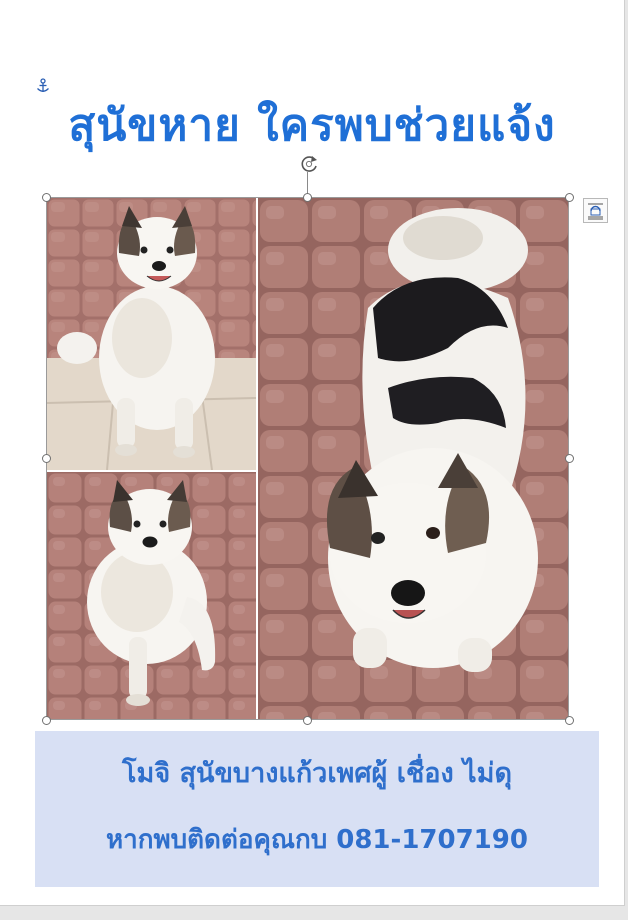 This screenshot has width=628, height=920. Describe the element at coordinates (569, 197) in the screenshot. I see `resize-handle-top-right` at that location.